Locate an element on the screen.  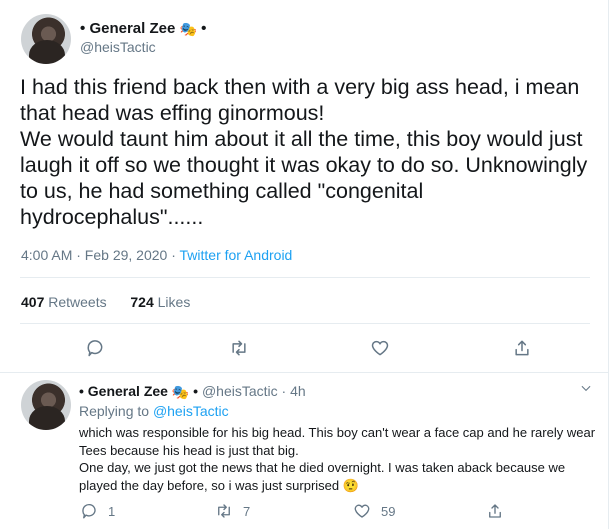
reply-author-name: General Zee is located at coordinates (127, 391).